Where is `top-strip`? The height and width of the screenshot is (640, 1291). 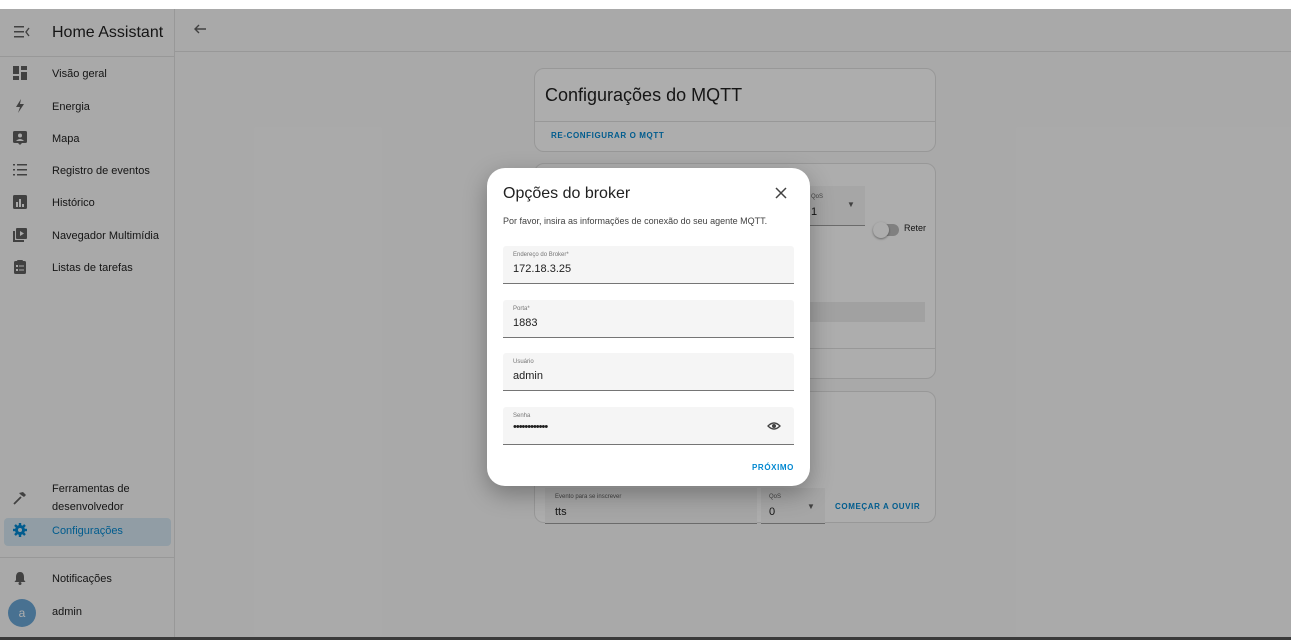
top-strip is located at coordinates (645, 4).